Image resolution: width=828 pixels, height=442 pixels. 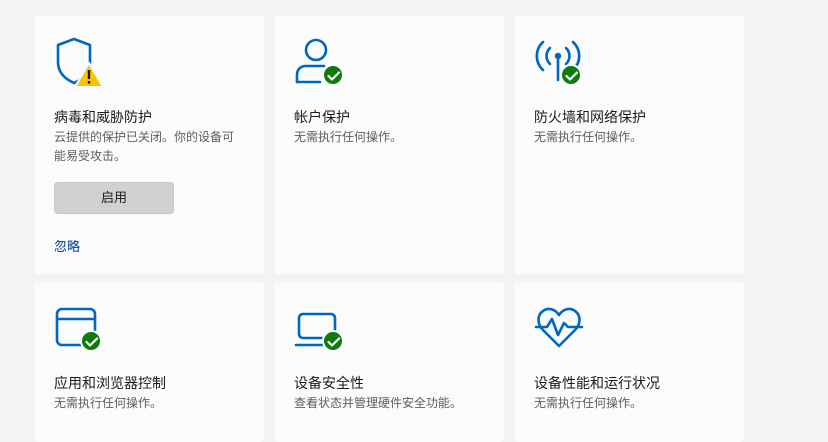 What do you see at coordinates (89, 75) in the screenshot?
I see `warning-icon` at bounding box center [89, 75].